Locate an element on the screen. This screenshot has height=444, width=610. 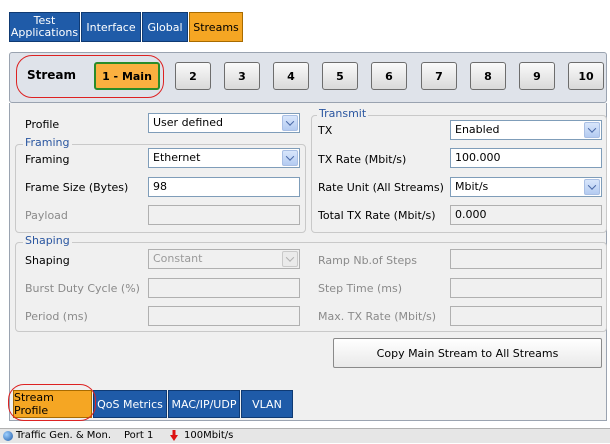
tab-label: QoS Metrics is located at coordinates (130, 404).